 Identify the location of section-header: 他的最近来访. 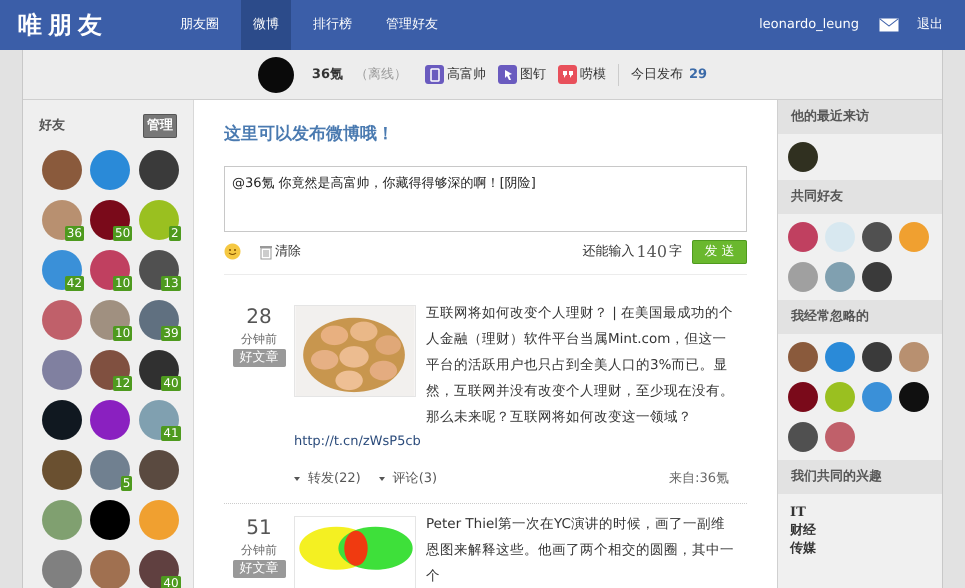
(860, 117).